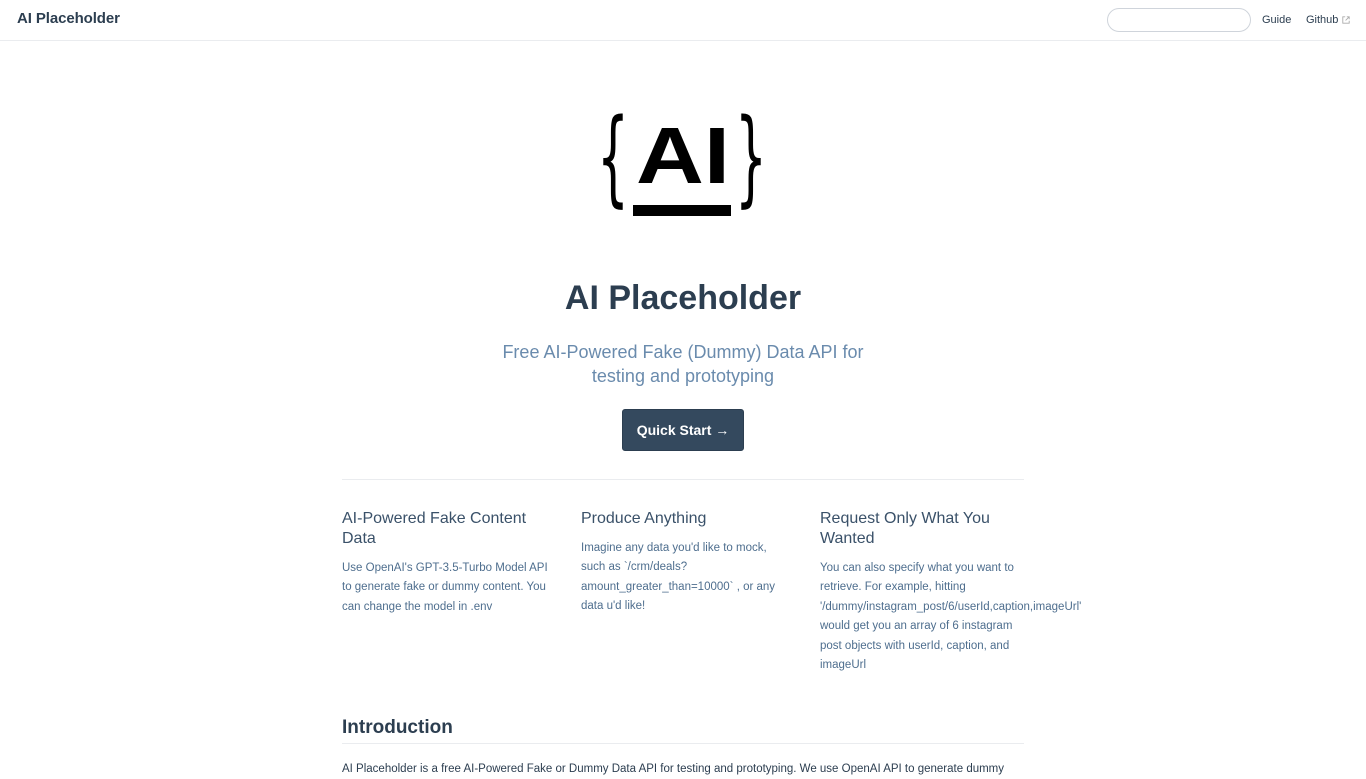 Image resolution: width=1366 pixels, height=779 pixels. Describe the element at coordinates (68, 18) in the screenshot. I see `site-brand: AI Placeholder` at that location.